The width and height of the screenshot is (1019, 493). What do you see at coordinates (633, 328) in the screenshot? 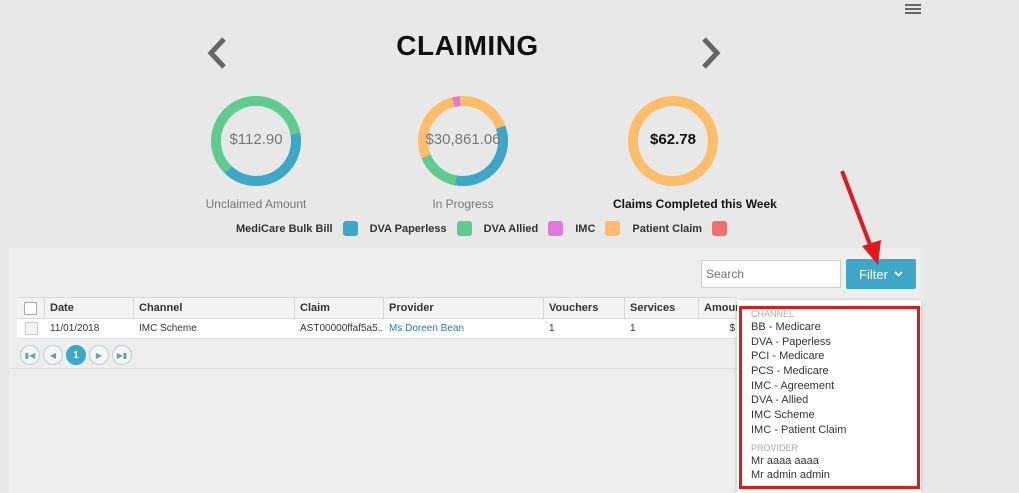
I see `row-services: 1` at bounding box center [633, 328].